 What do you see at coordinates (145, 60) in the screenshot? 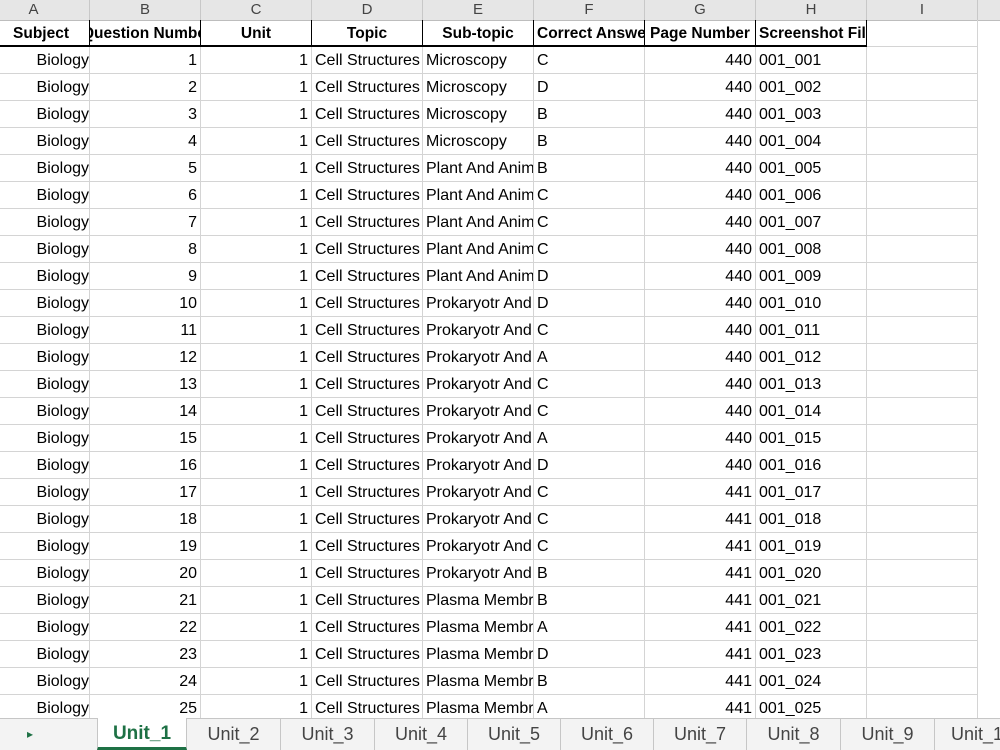
I see `cell-question-number: 1` at bounding box center [145, 60].